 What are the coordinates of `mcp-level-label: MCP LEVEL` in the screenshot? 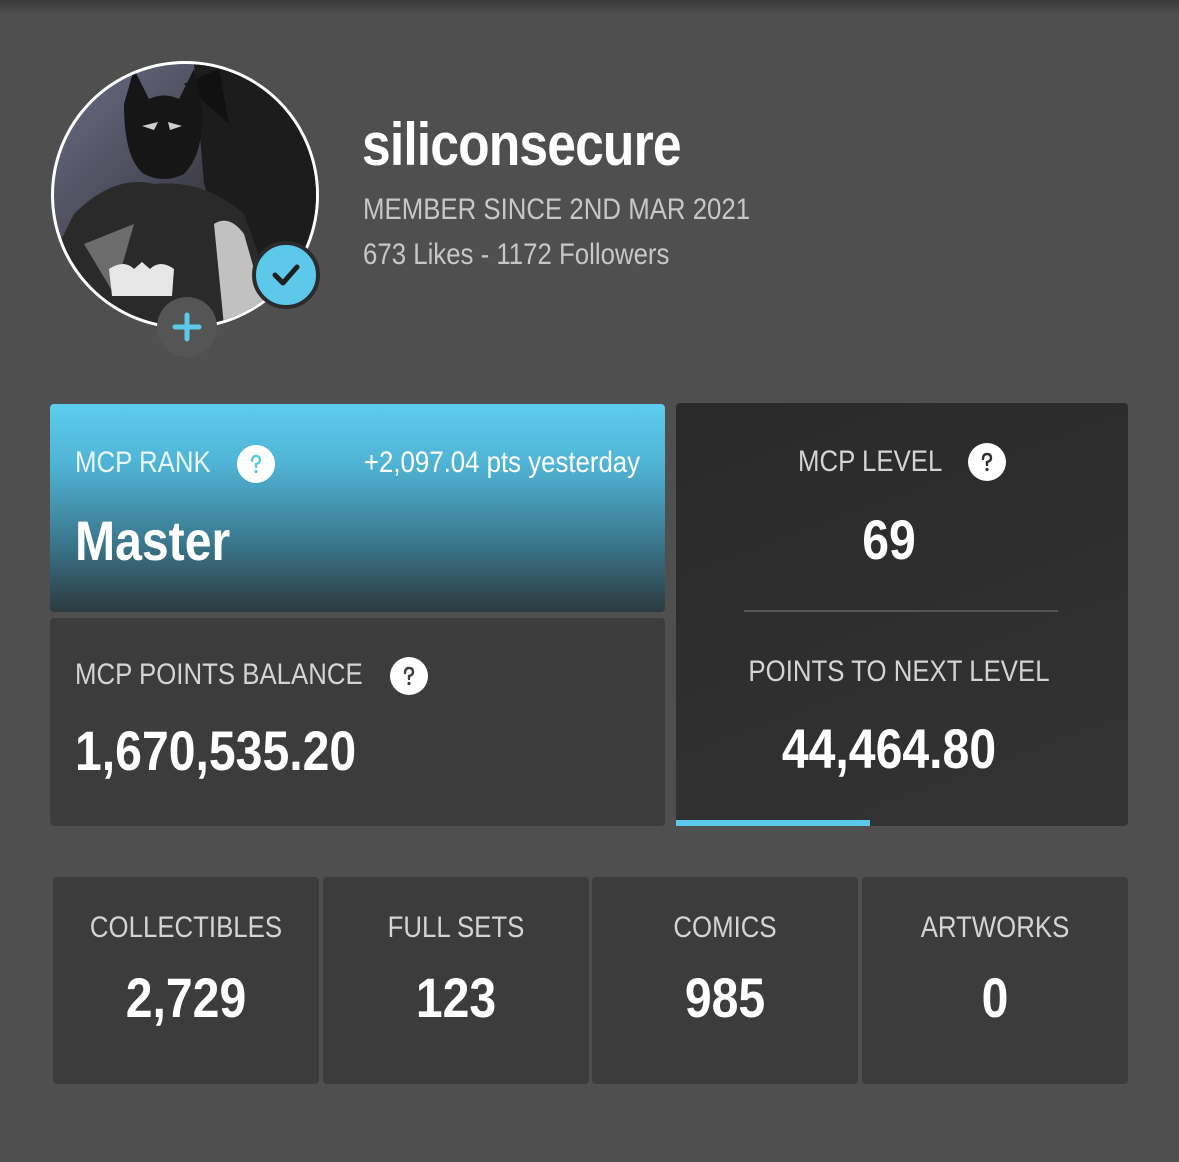 It's located at (870, 461).